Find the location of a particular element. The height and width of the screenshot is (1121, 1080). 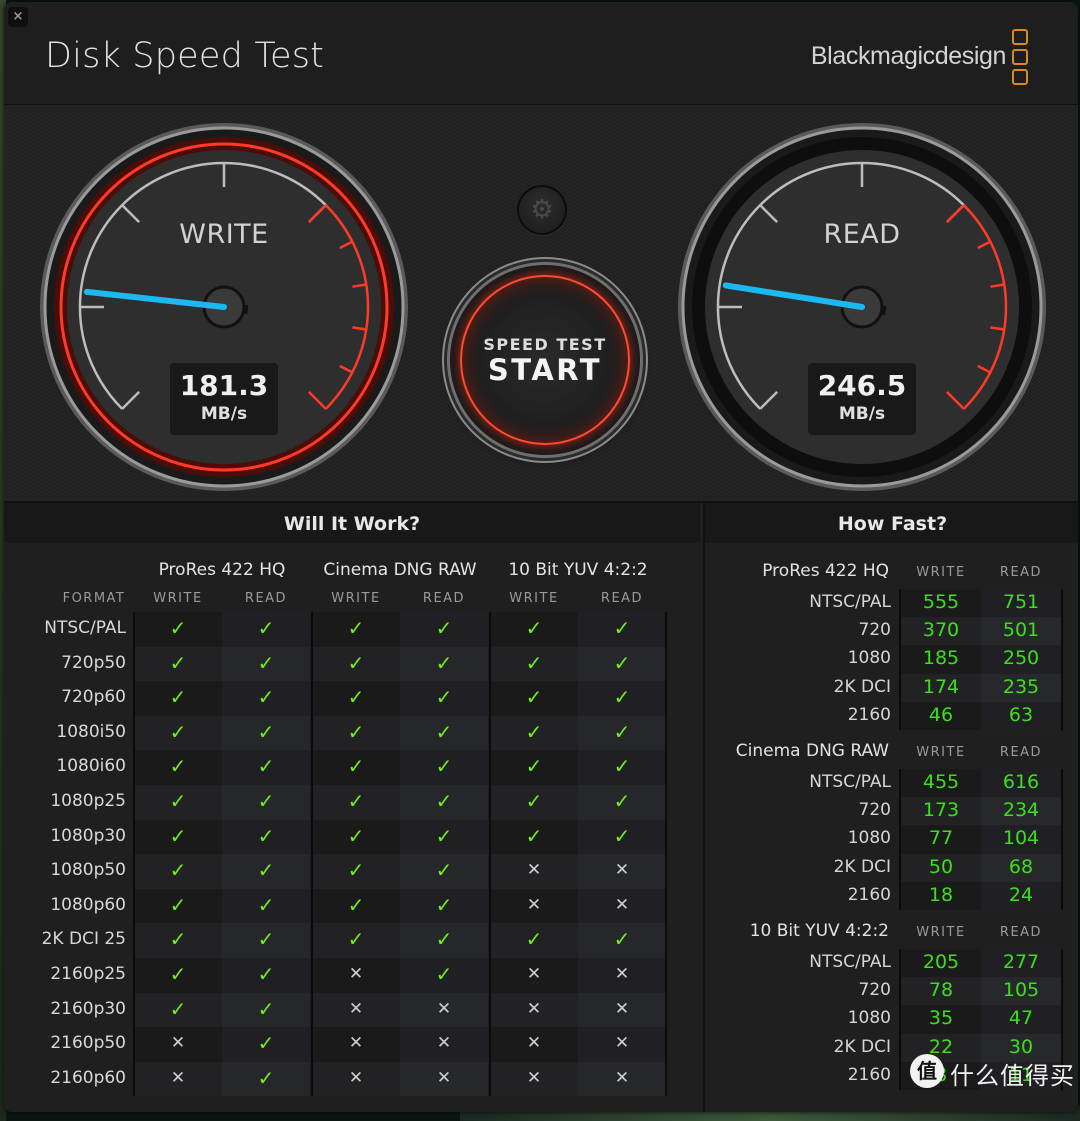

write-speed-fps: 185 is located at coordinates (941, 658).